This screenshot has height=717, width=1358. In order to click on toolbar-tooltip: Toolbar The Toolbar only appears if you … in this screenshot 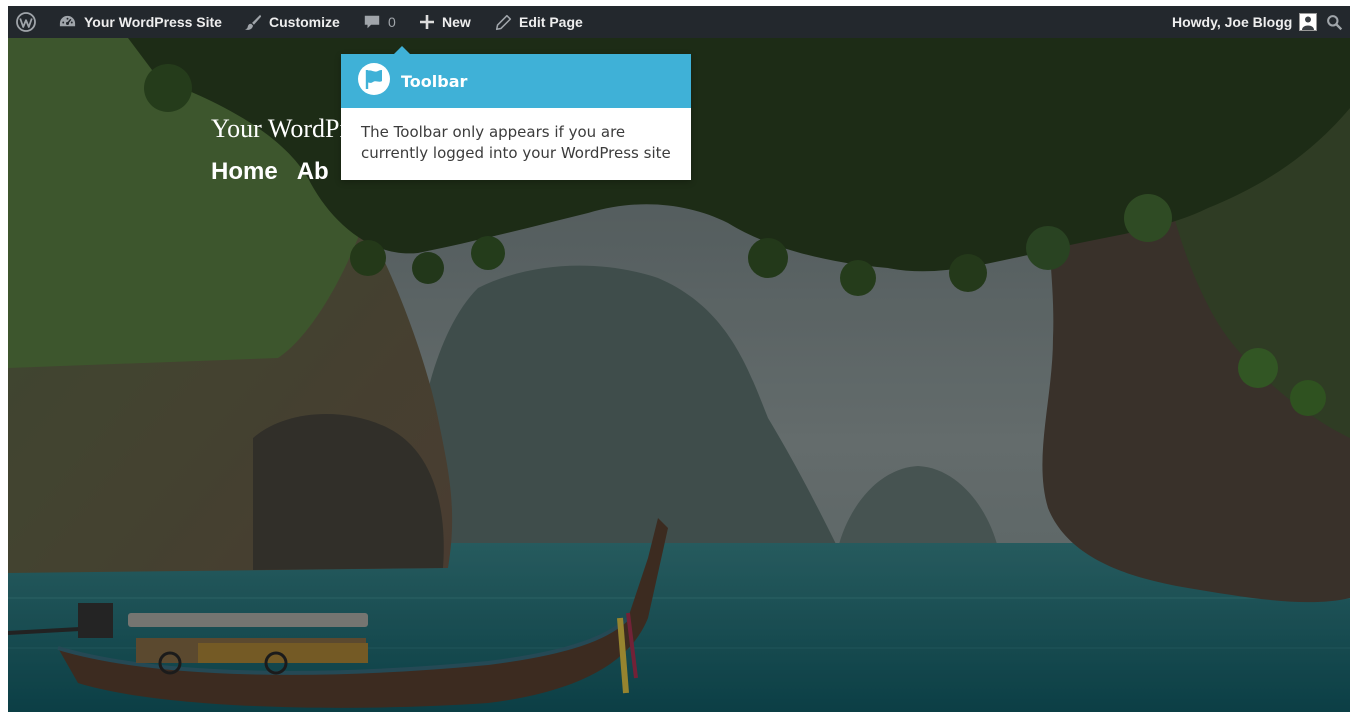, I will do `click(516, 113)`.